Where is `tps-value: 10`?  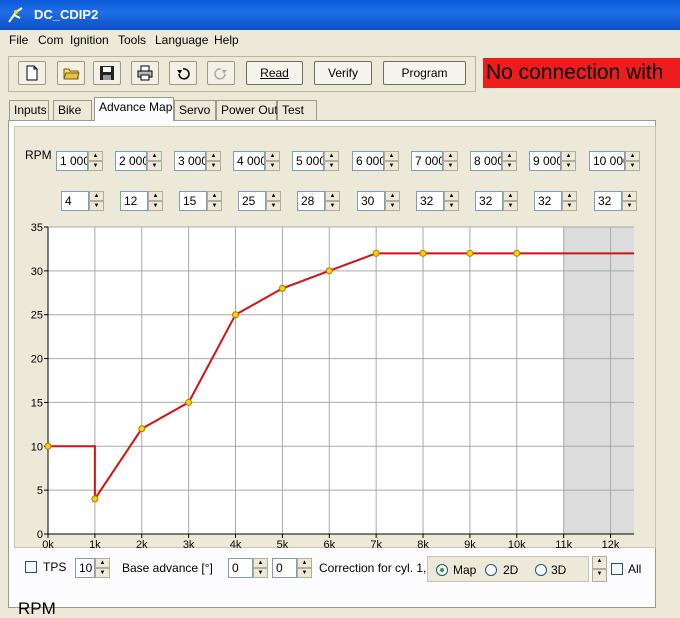
tps-value: 10 is located at coordinates (85, 568).